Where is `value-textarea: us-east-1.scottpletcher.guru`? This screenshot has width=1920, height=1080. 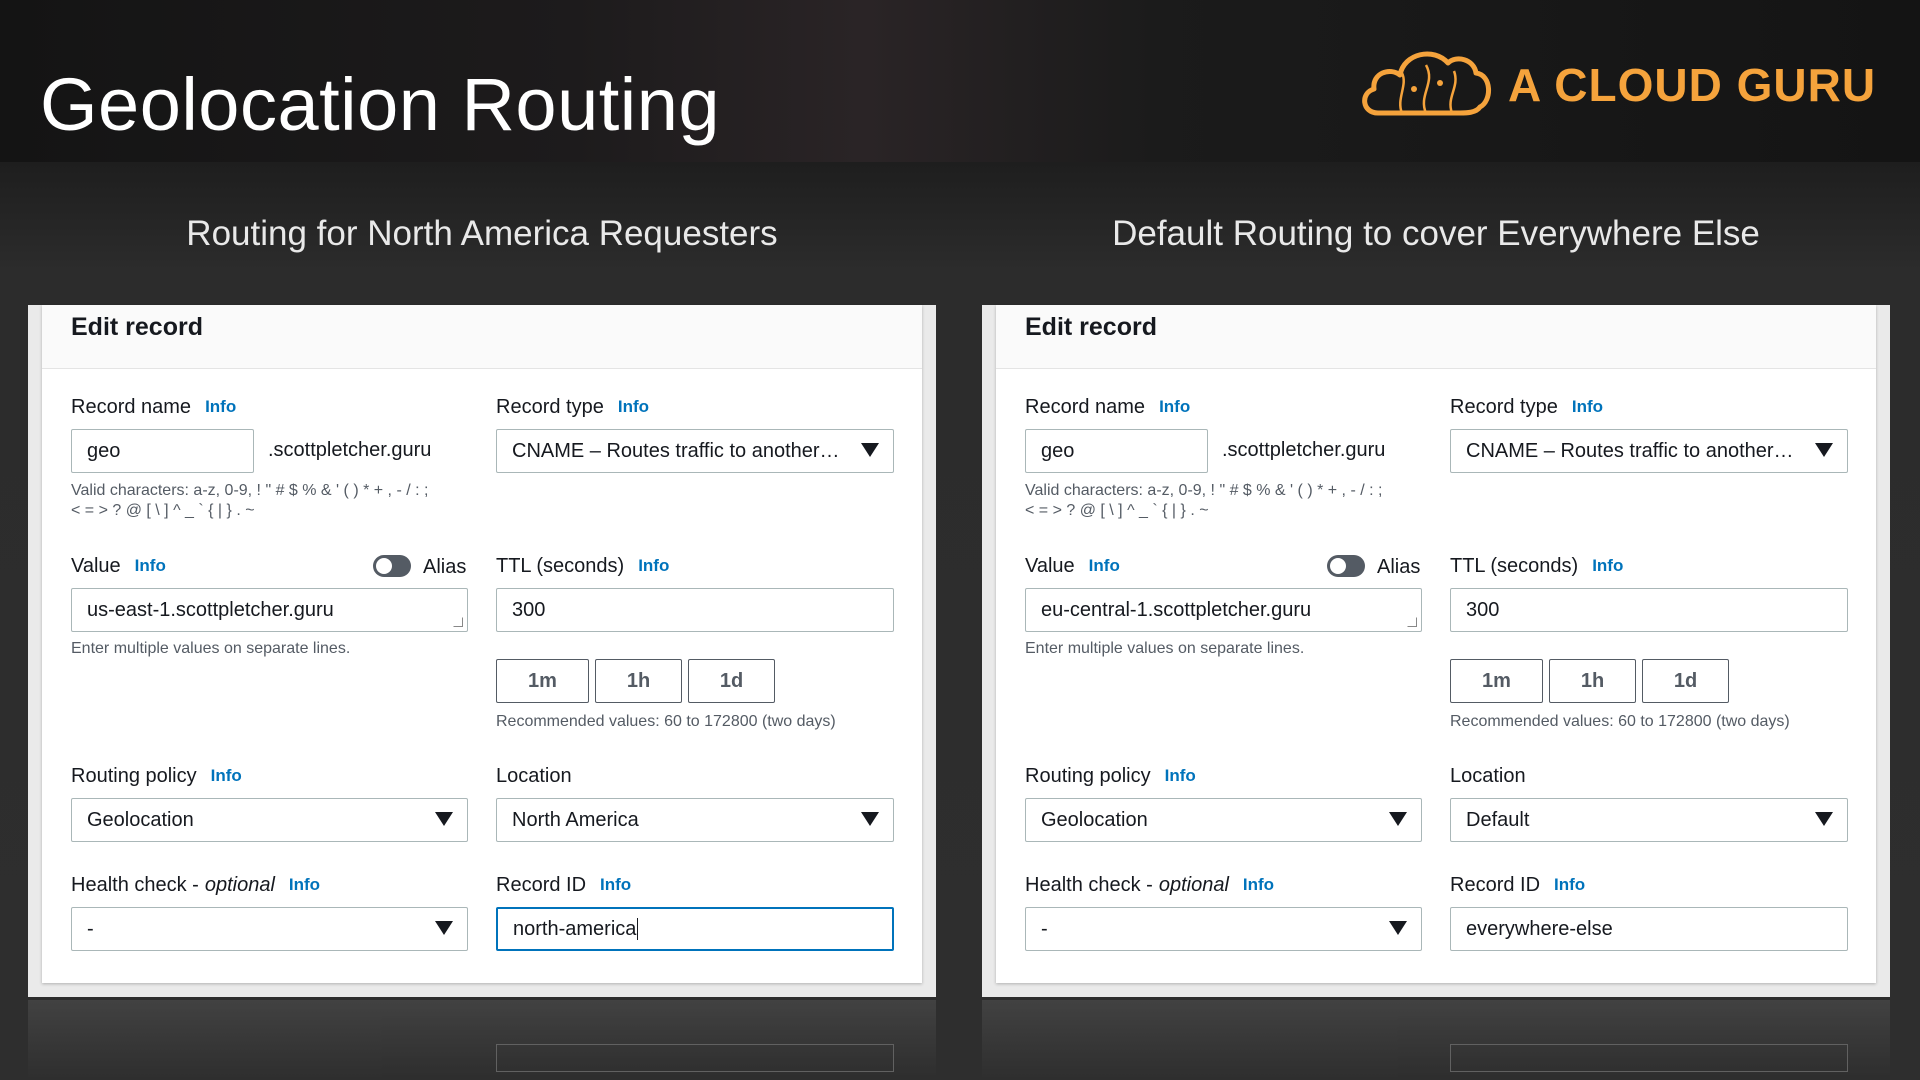
value-textarea: us-east-1.scottpletcher.guru is located at coordinates (269, 610).